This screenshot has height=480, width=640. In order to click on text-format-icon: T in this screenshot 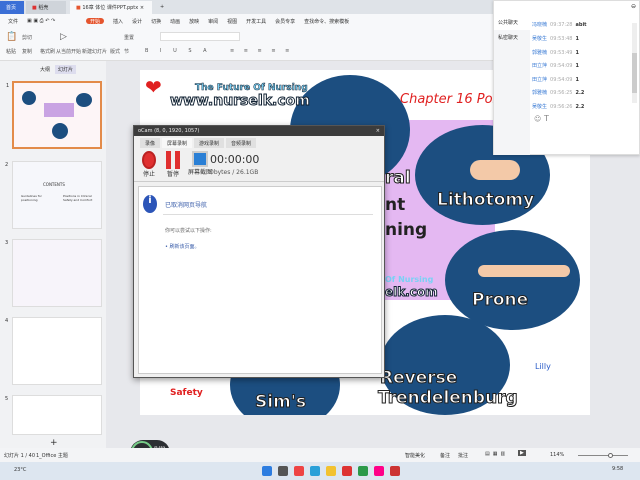, I will do `click(546, 118)`.